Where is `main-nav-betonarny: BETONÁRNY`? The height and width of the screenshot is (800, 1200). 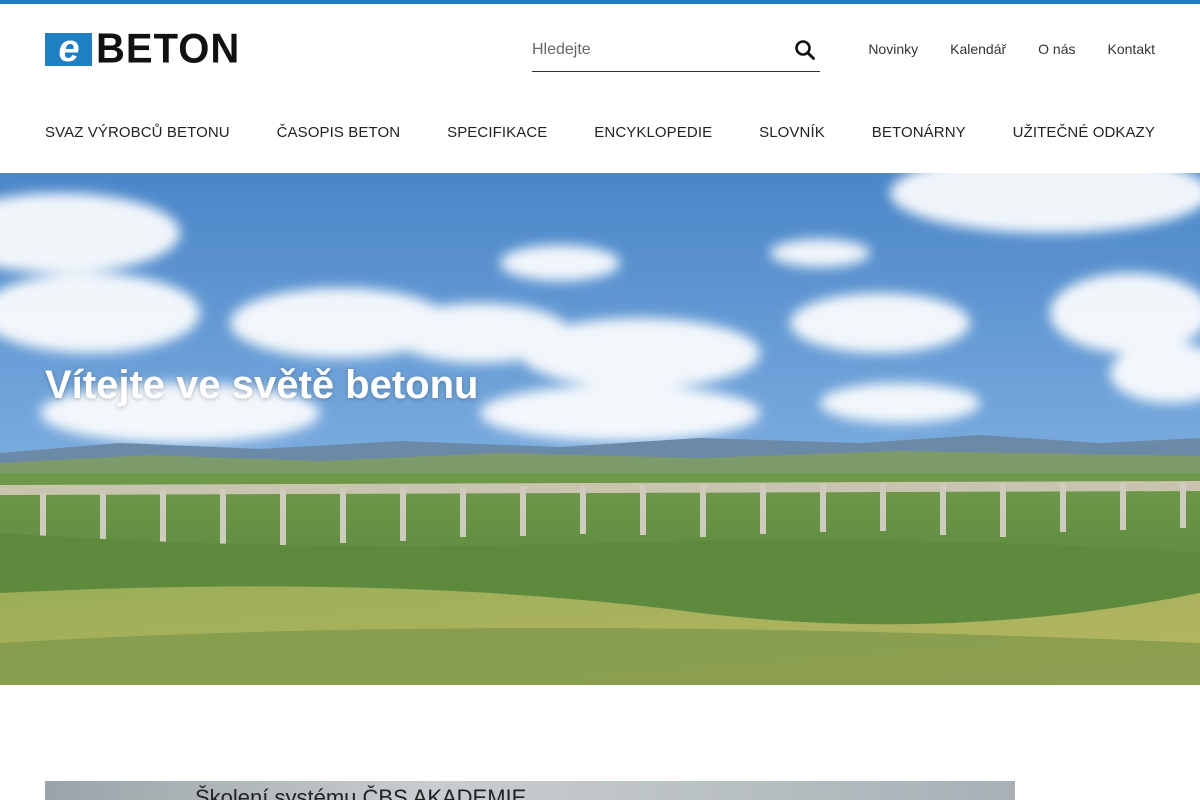
main-nav-betonarny: BETONÁRNY is located at coordinates (919, 132).